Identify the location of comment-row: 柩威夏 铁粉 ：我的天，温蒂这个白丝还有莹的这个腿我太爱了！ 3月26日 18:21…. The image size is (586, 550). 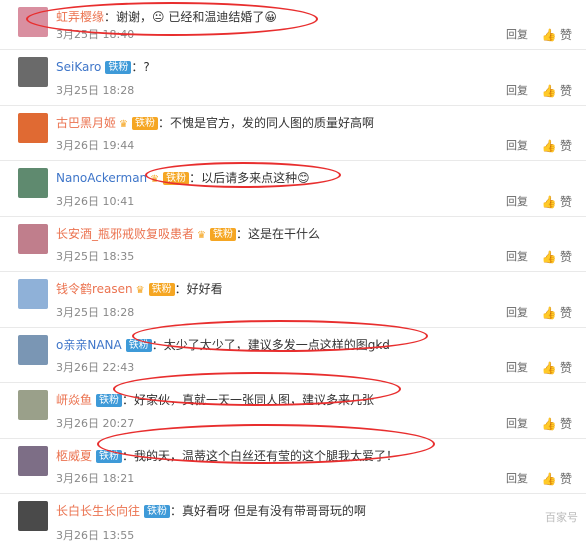
(293, 466).